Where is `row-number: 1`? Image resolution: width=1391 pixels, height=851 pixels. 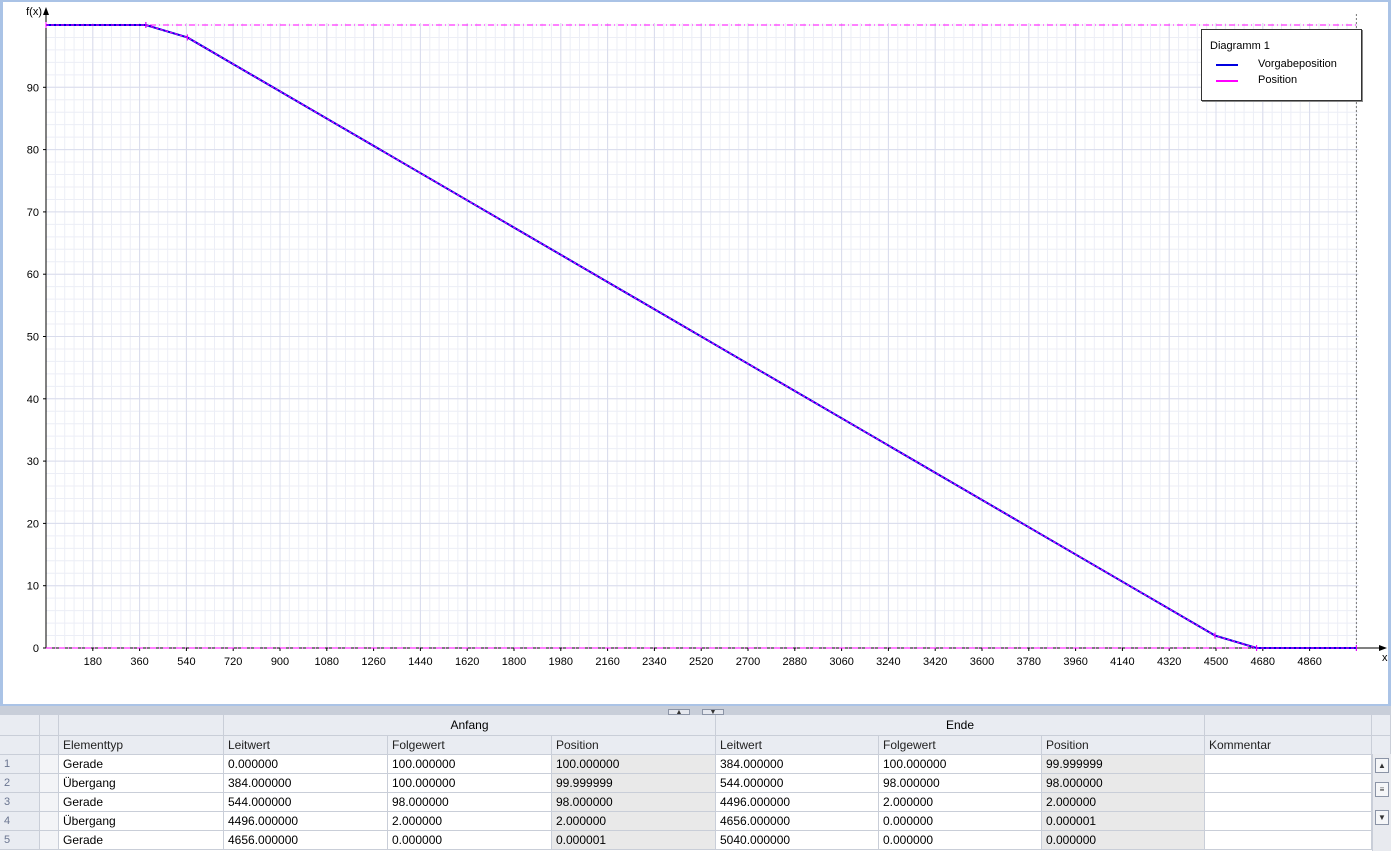
row-number: 1 is located at coordinates (20, 764).